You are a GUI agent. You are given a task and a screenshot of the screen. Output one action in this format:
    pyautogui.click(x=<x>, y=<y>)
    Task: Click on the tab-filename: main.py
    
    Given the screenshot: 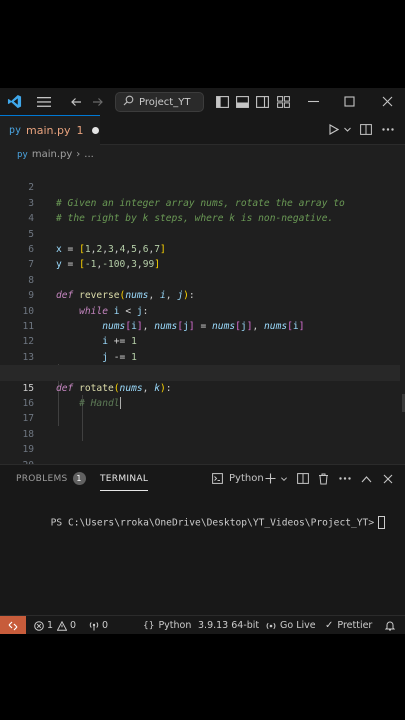 What is the action you would take?
    pyautogui.click(x=48, y=130)
    